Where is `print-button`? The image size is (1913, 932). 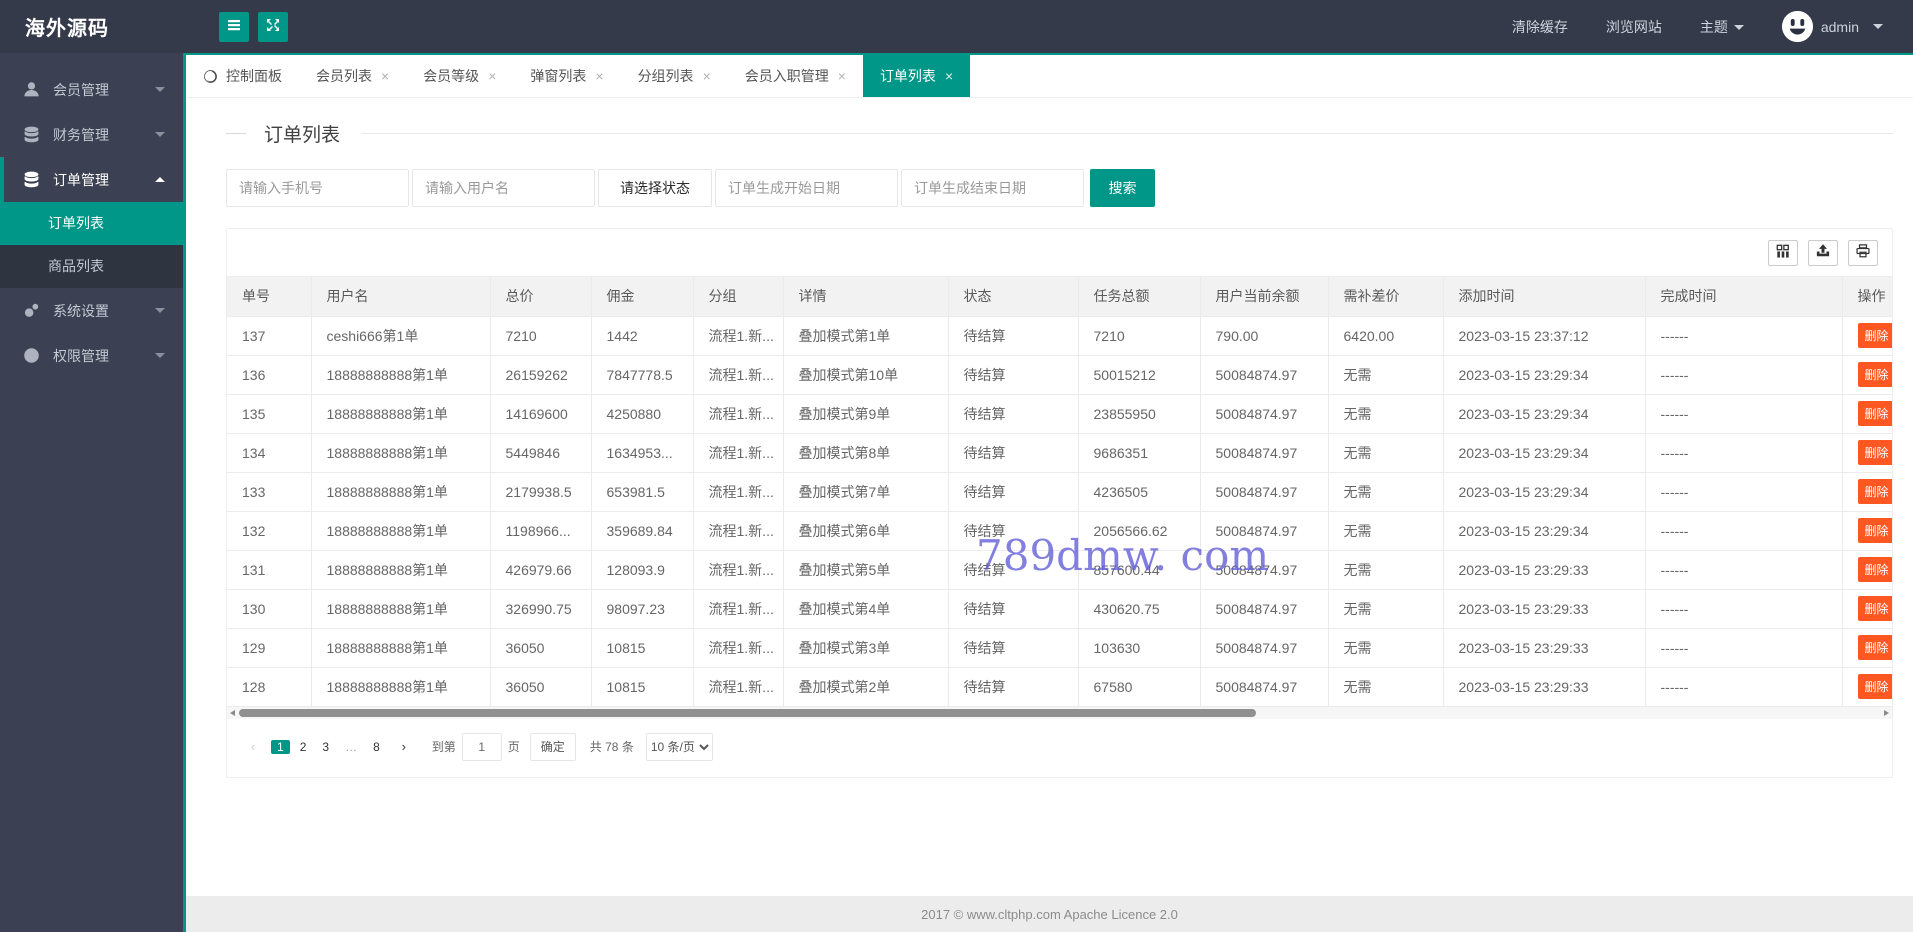 print-button is located at coordinates (1863, 252).